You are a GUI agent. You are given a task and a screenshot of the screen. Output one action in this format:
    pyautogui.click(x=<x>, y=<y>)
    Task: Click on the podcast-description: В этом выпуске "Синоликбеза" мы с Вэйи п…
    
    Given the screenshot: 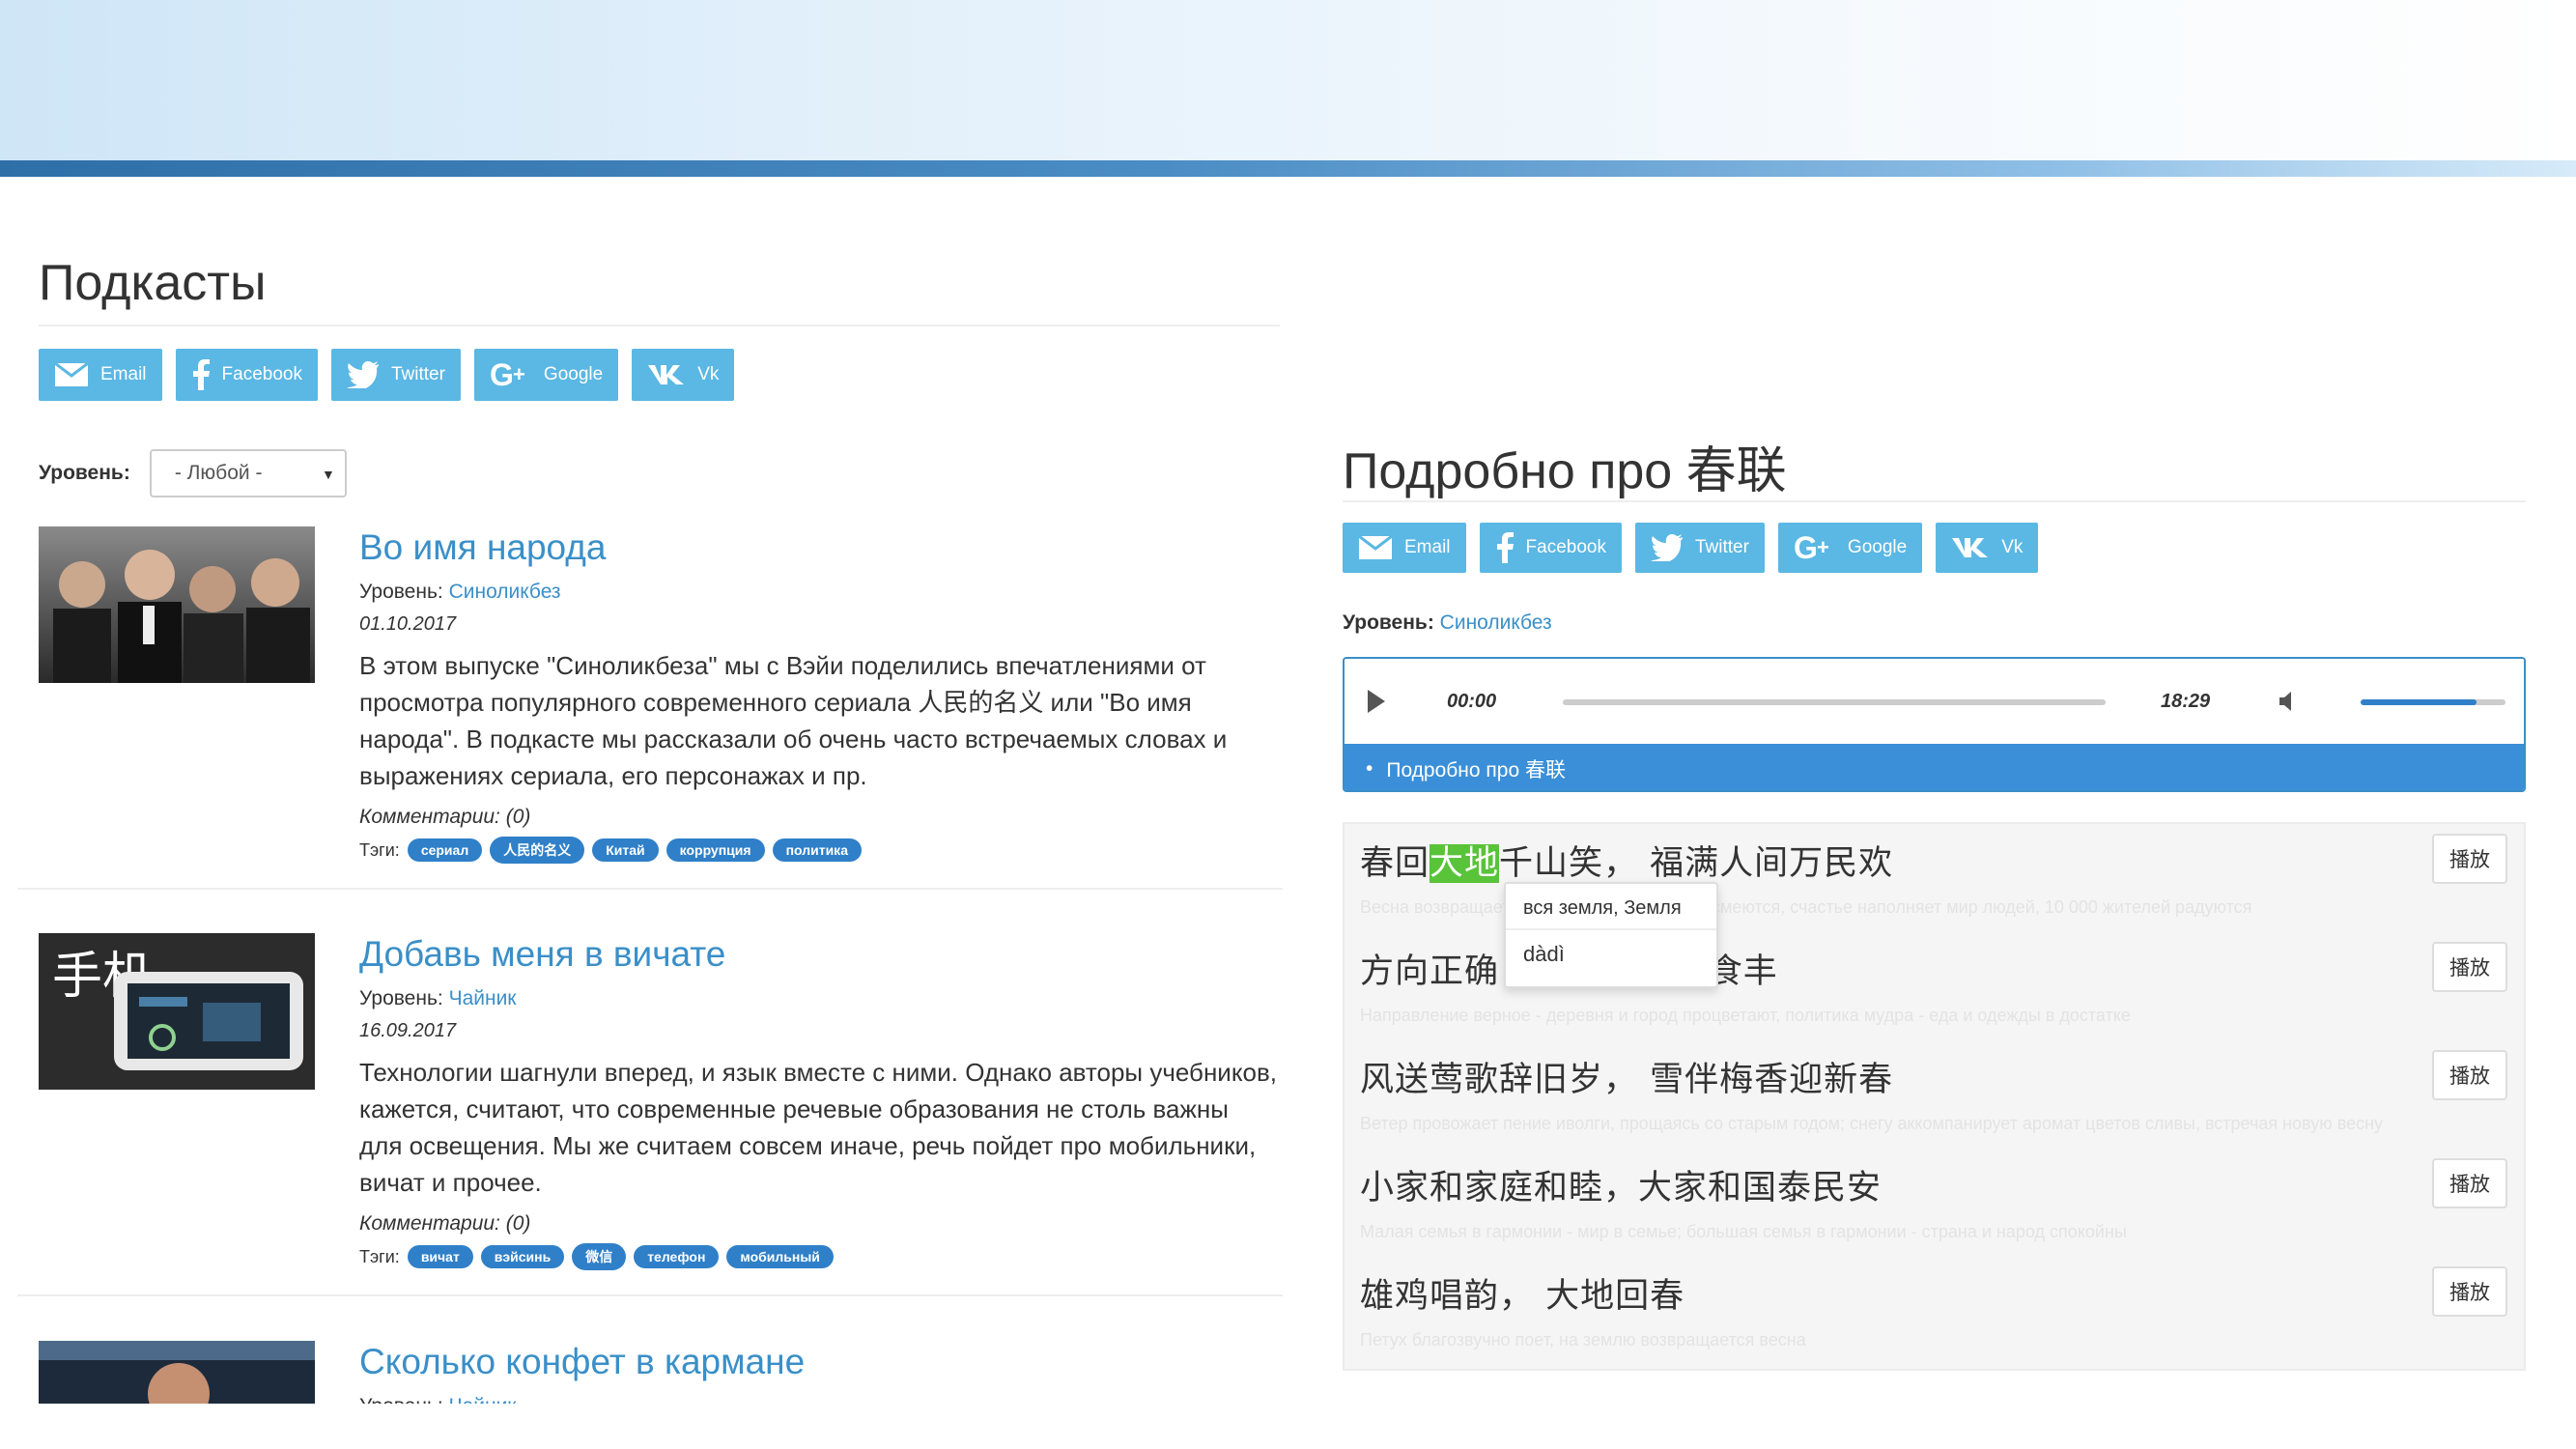 What is the action you would take?
    pyautogui.click(x=793, y=720)
    